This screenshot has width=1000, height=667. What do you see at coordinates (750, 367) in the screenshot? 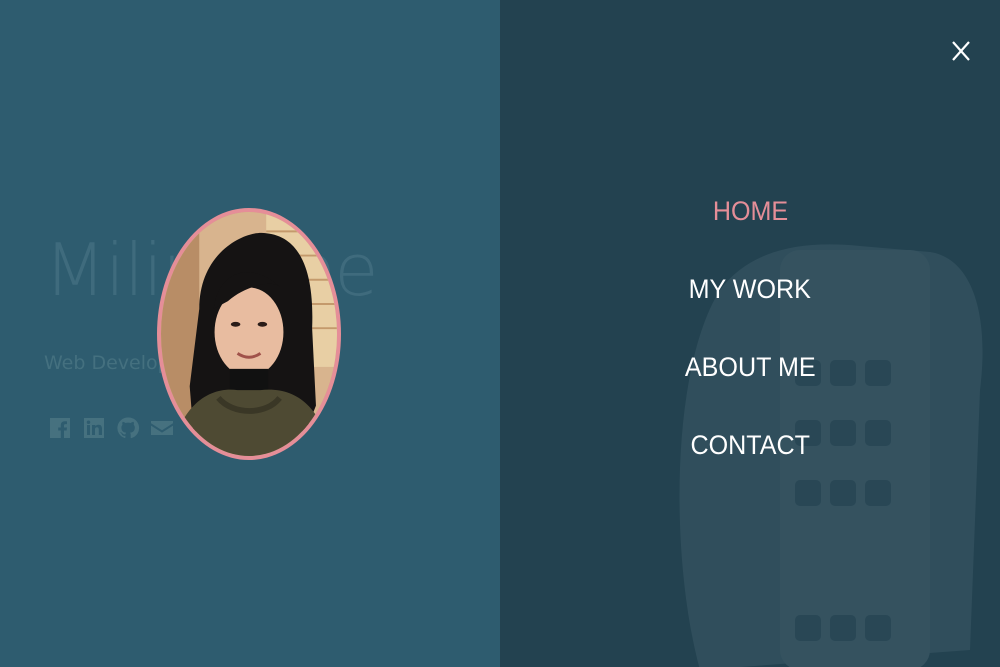
I see `nav-link-about-me: ABOUT ME` at bounding box center [750, 367].